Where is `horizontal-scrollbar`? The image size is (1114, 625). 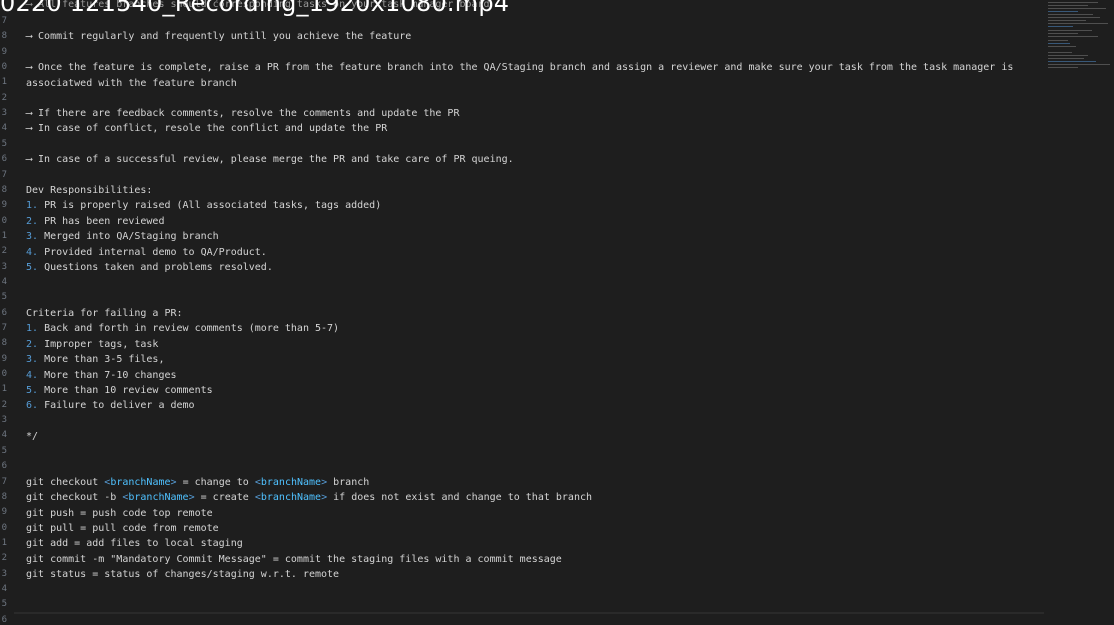
horizontal-scrollbar is located at coordinates (529, 613).